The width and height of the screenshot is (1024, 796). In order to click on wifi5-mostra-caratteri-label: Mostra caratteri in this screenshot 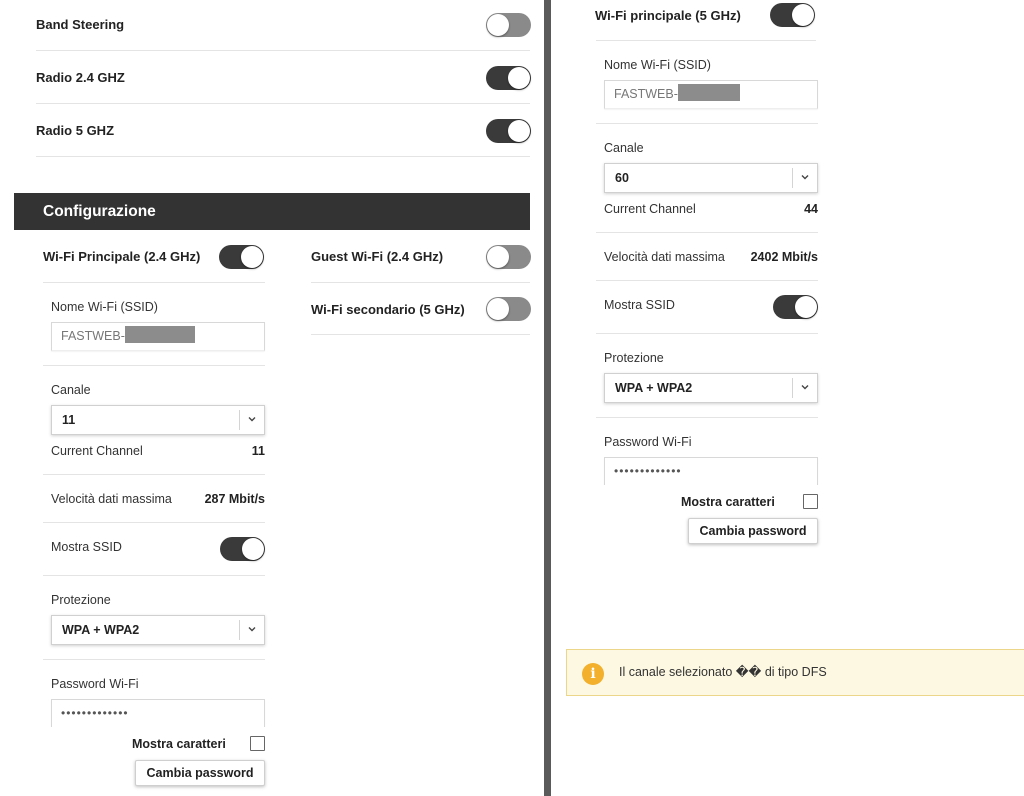, I will do `click(728, 502)`.